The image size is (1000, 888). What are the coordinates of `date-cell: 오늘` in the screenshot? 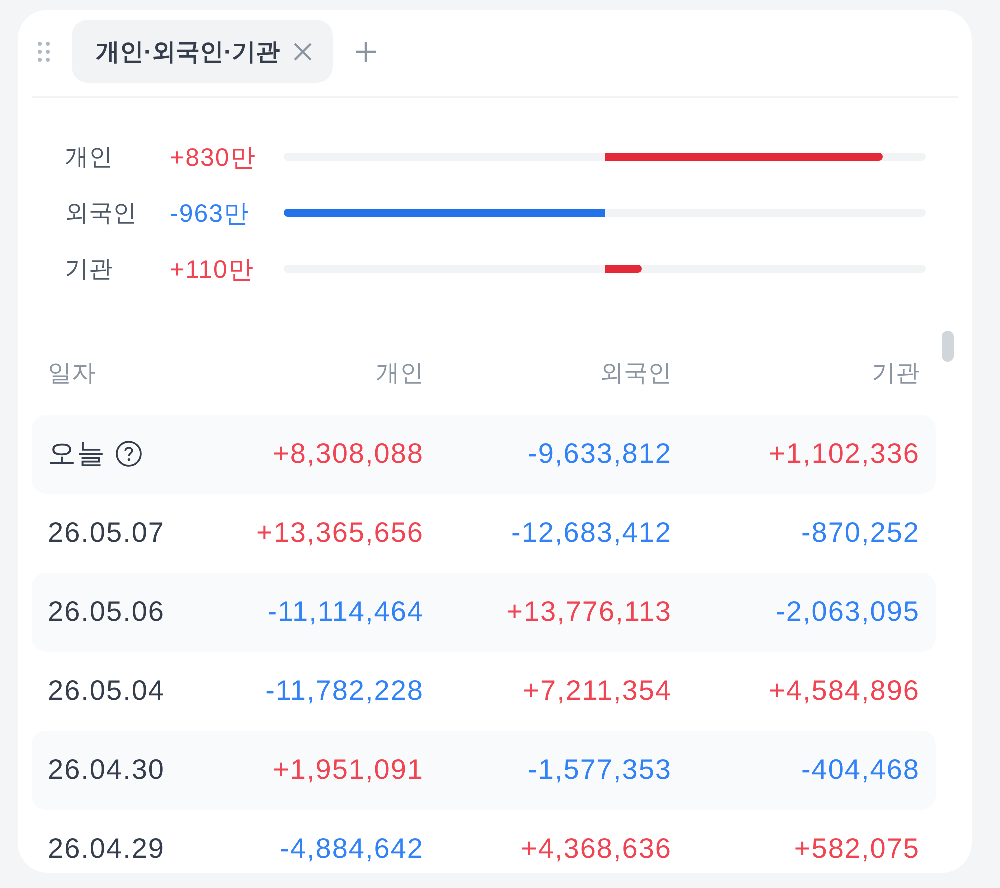 It's located at (77, 454).